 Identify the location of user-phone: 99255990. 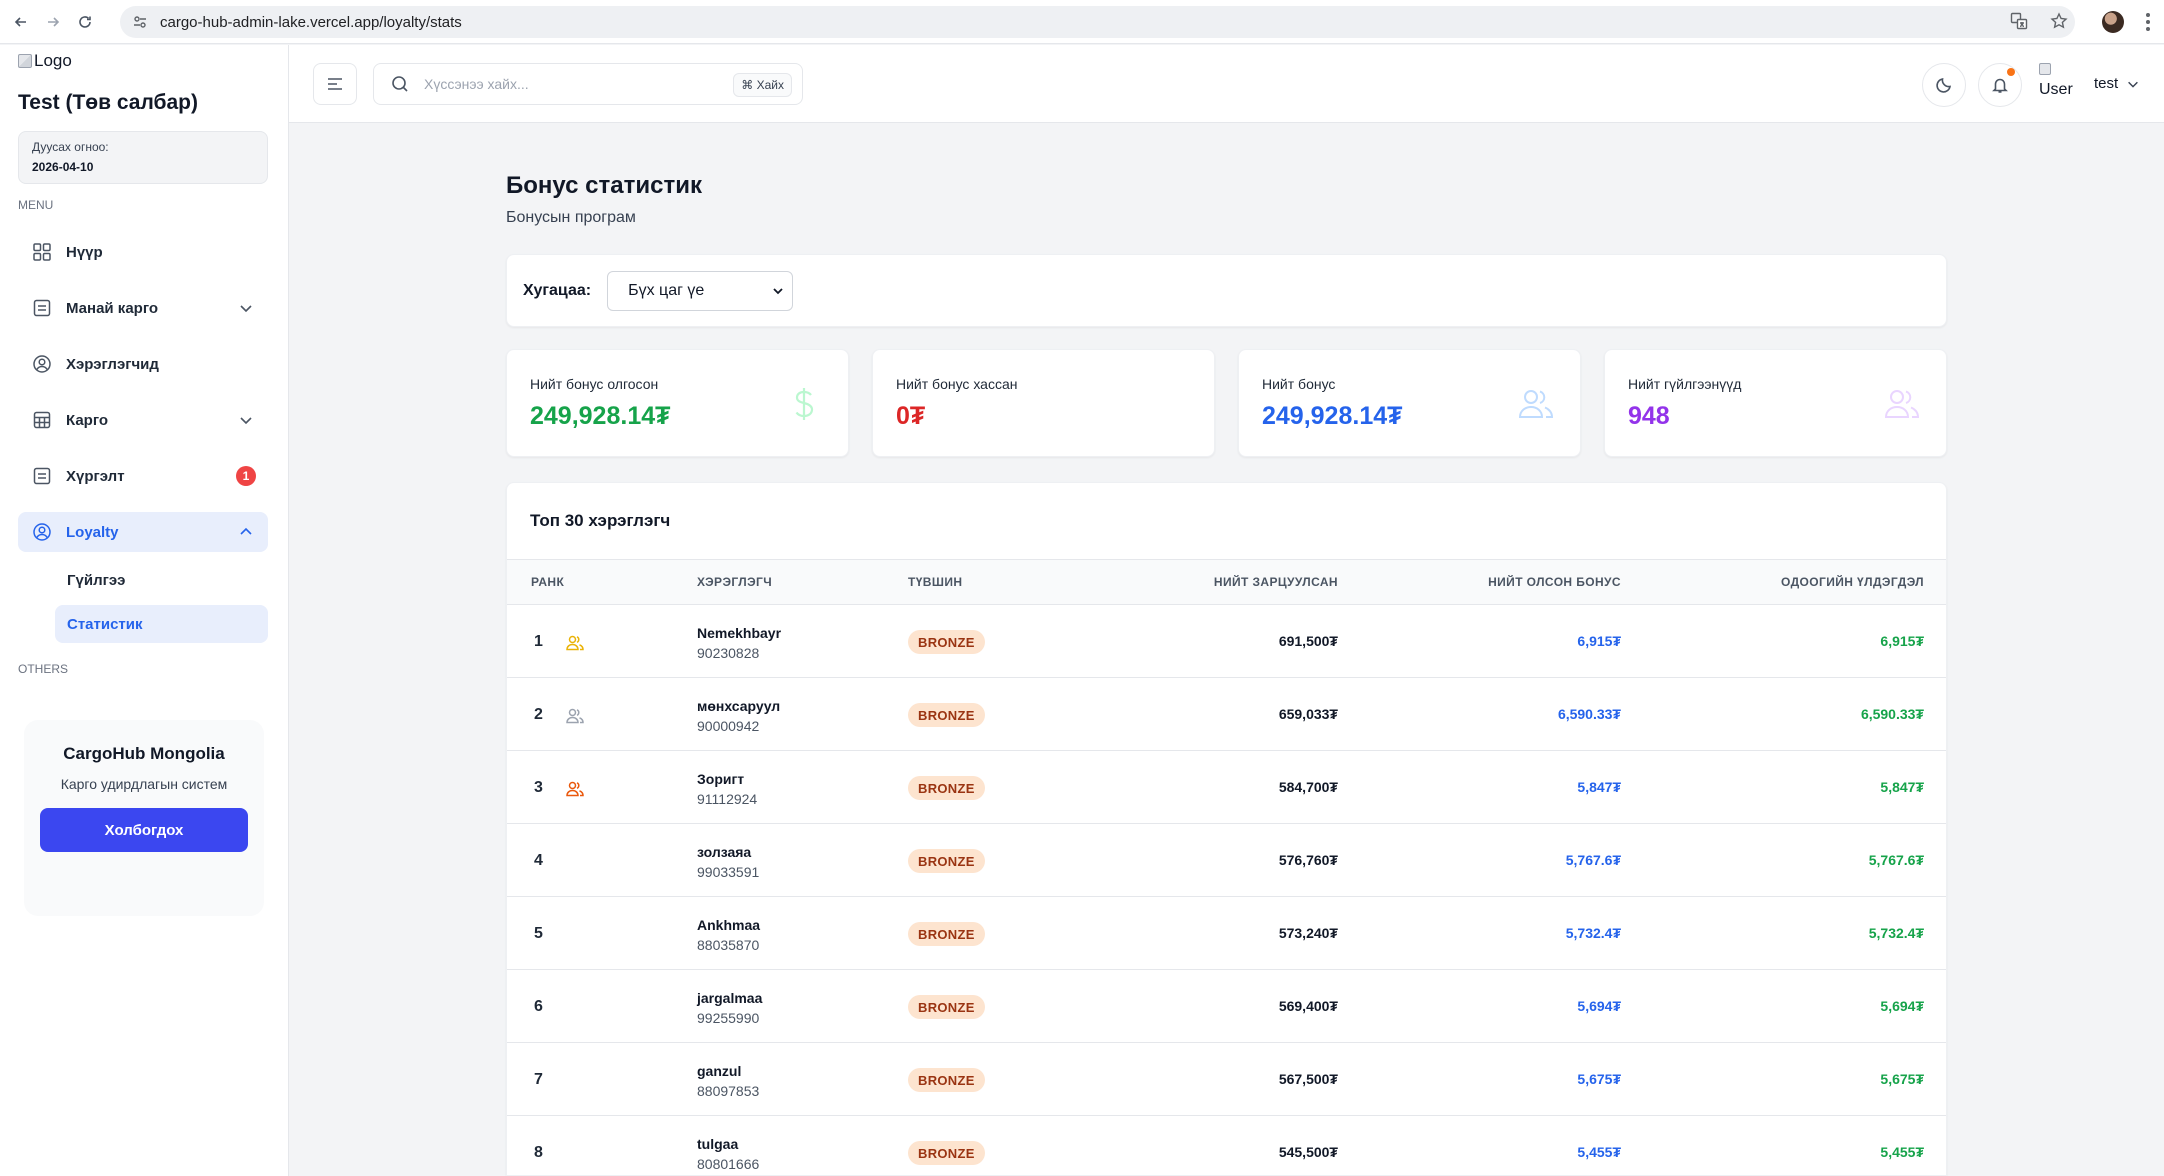
(728, 1018).